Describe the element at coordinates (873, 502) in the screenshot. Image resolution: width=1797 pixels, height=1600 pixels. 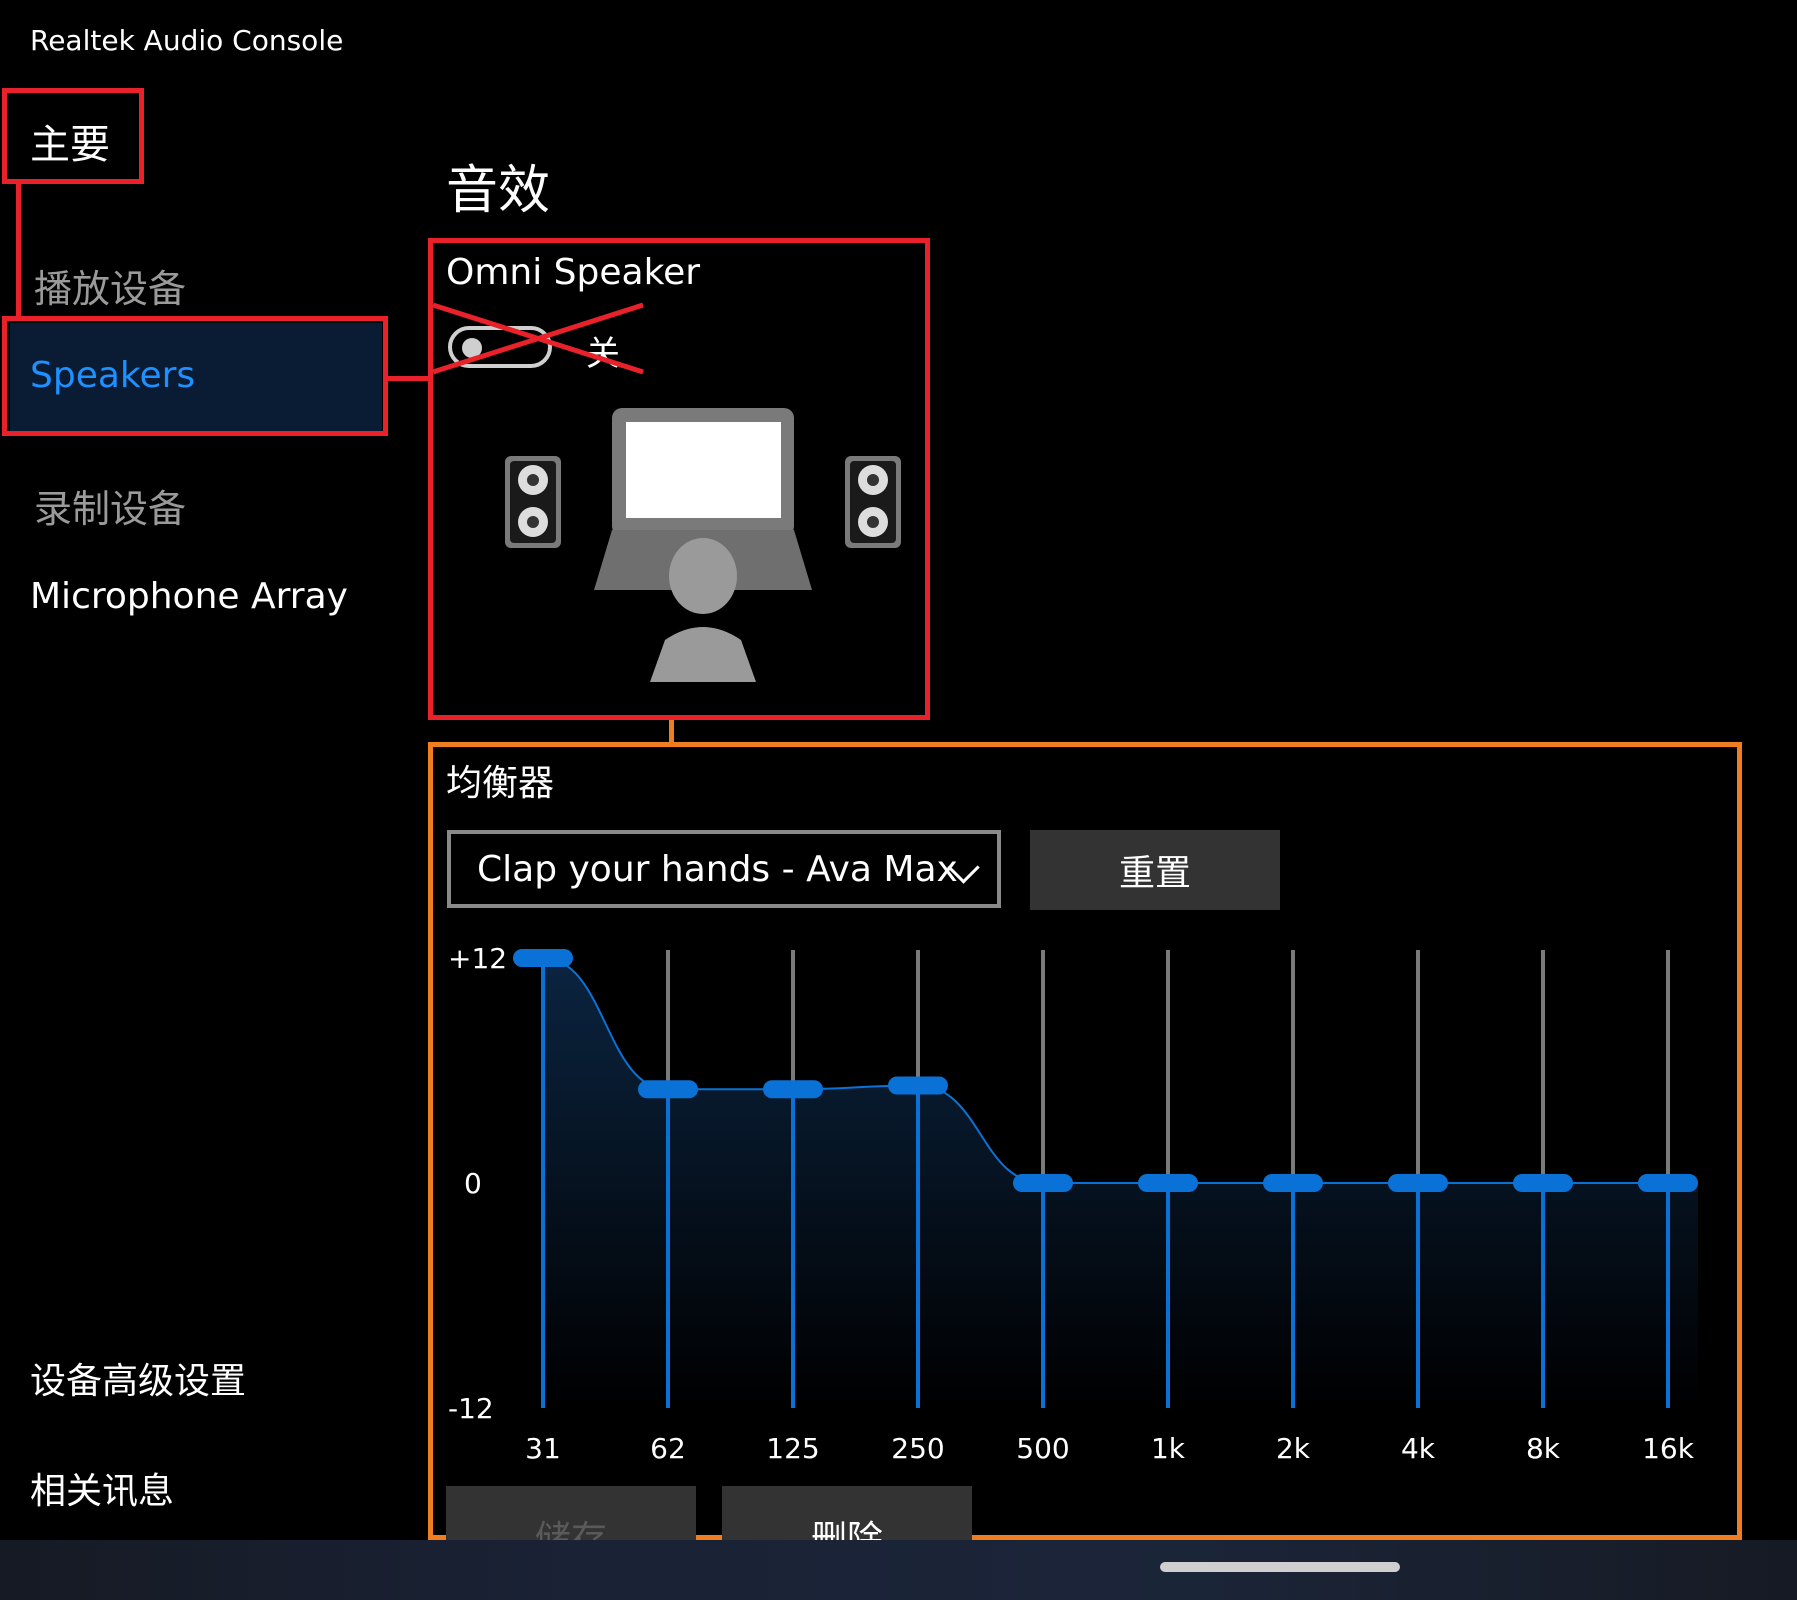
I see `right-speaker-icon` at that location.